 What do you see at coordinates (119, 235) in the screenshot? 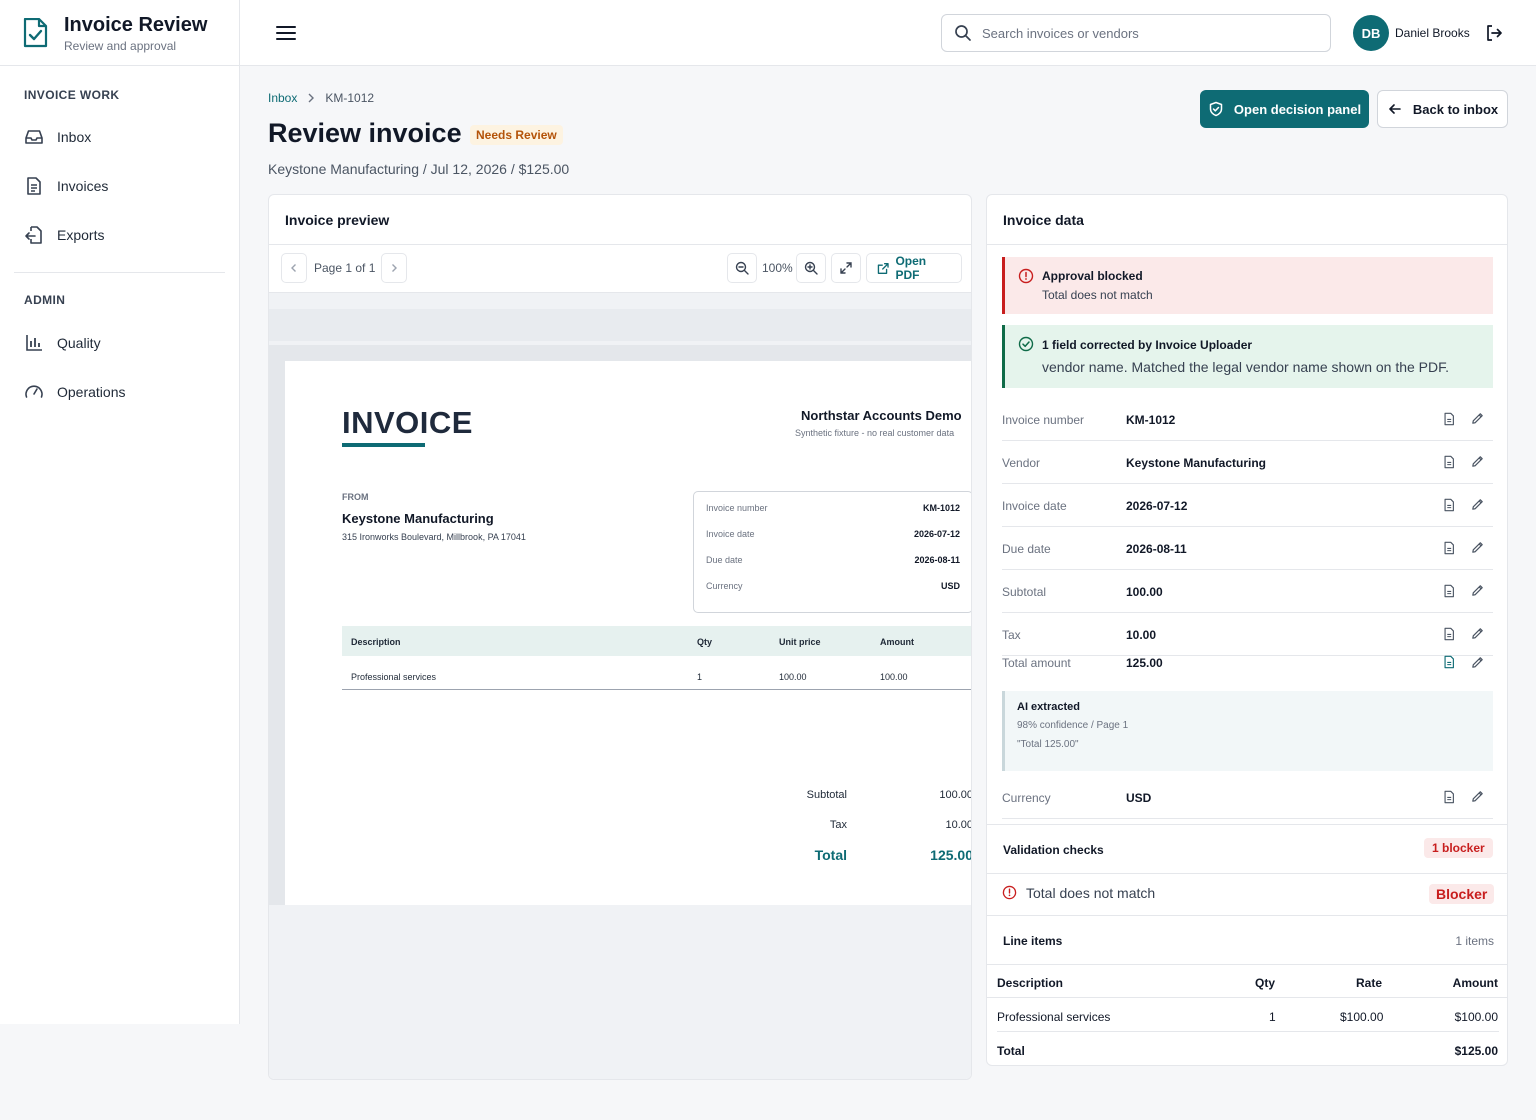
I see `sidebar-item-exports: Exports` at bounding box center [119, 235].